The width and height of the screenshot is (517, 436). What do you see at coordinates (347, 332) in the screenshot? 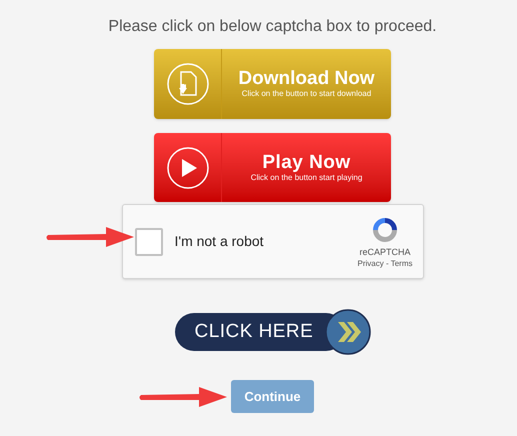
I see `double-chevron-icon` at bounding box center [347, 332].